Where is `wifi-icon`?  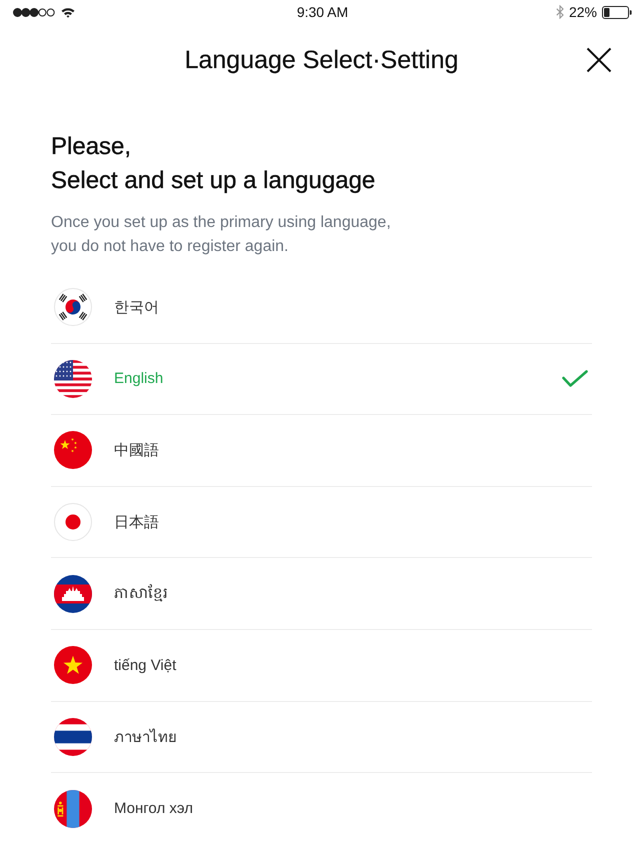
wifi-icon is located at coordinates (68, 12).